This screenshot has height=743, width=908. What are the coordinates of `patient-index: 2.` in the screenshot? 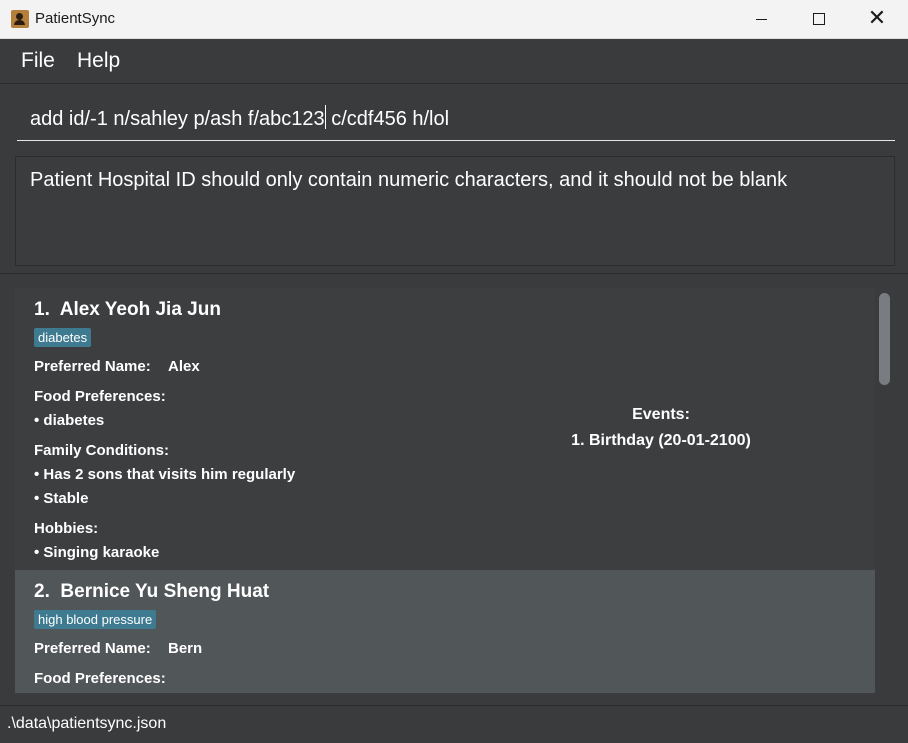 It's located at (42, 591).